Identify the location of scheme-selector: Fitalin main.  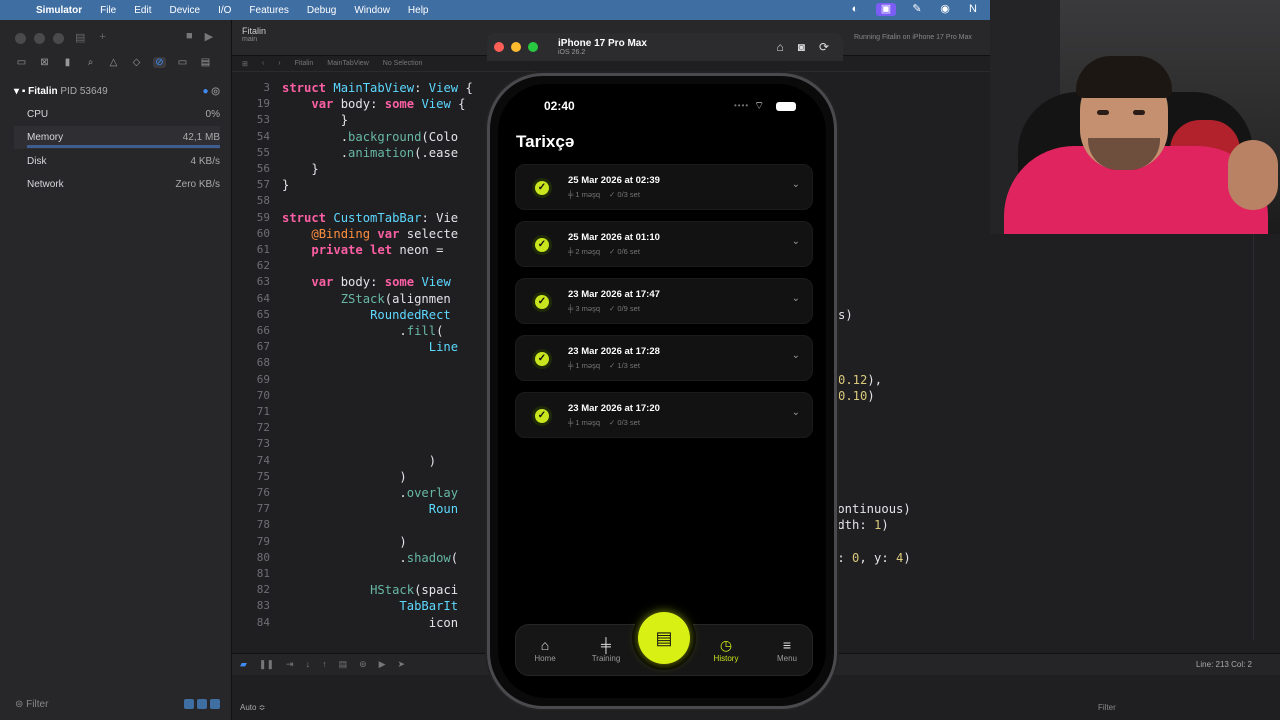
(254, 34).